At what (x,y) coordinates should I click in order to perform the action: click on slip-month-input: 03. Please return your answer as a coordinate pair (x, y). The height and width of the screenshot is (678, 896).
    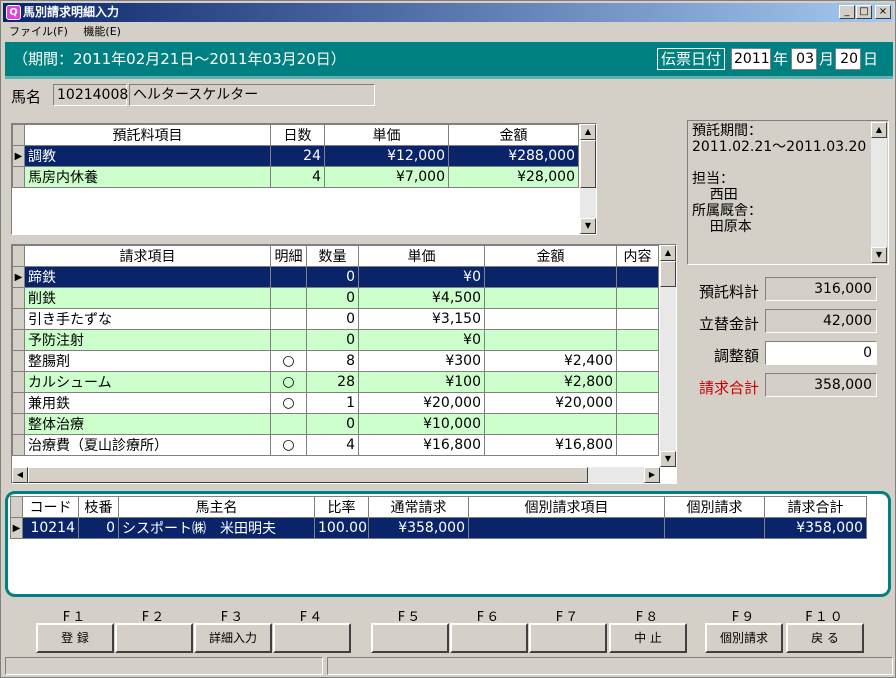
    Looking at the image, I should click on (804, 59).